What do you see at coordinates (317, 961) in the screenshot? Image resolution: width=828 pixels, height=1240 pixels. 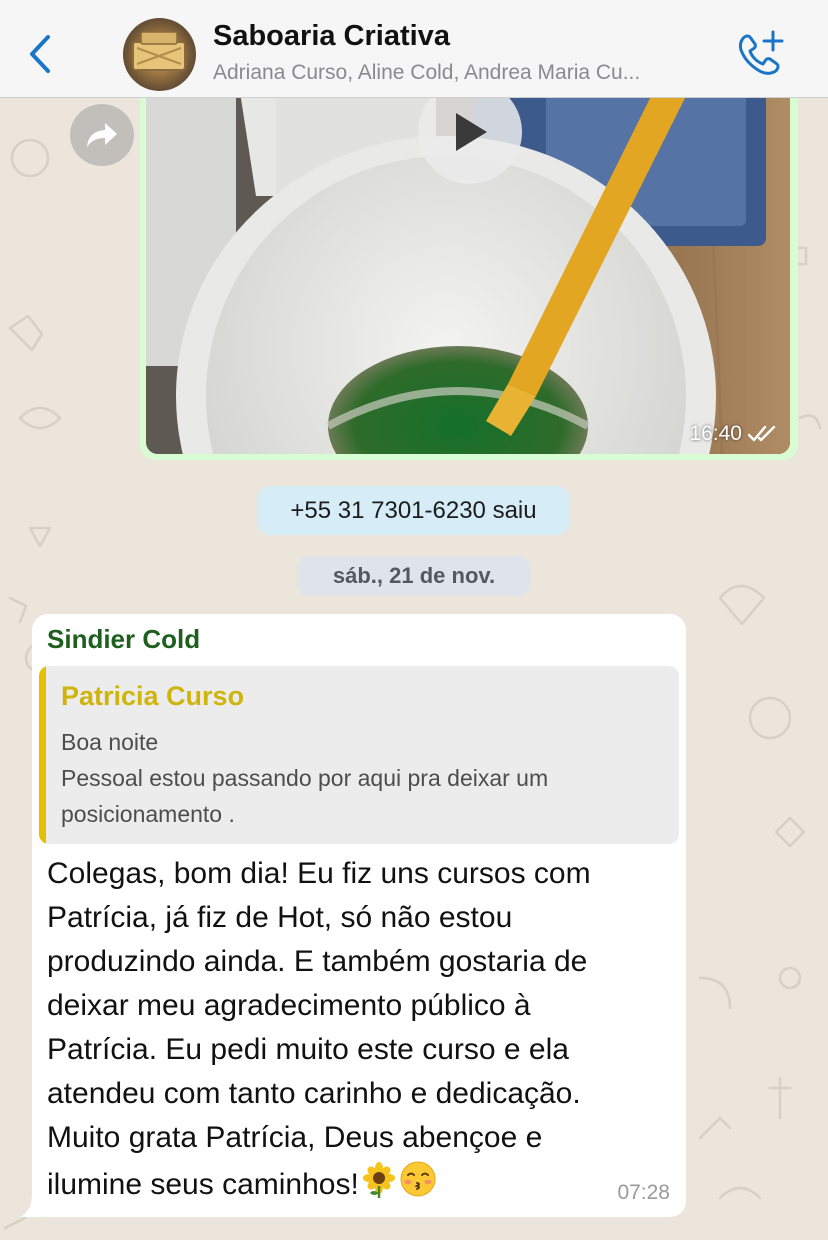 I see `message-line: produzindo ainda. E também gostaria de` at bounding box center [317, 961].